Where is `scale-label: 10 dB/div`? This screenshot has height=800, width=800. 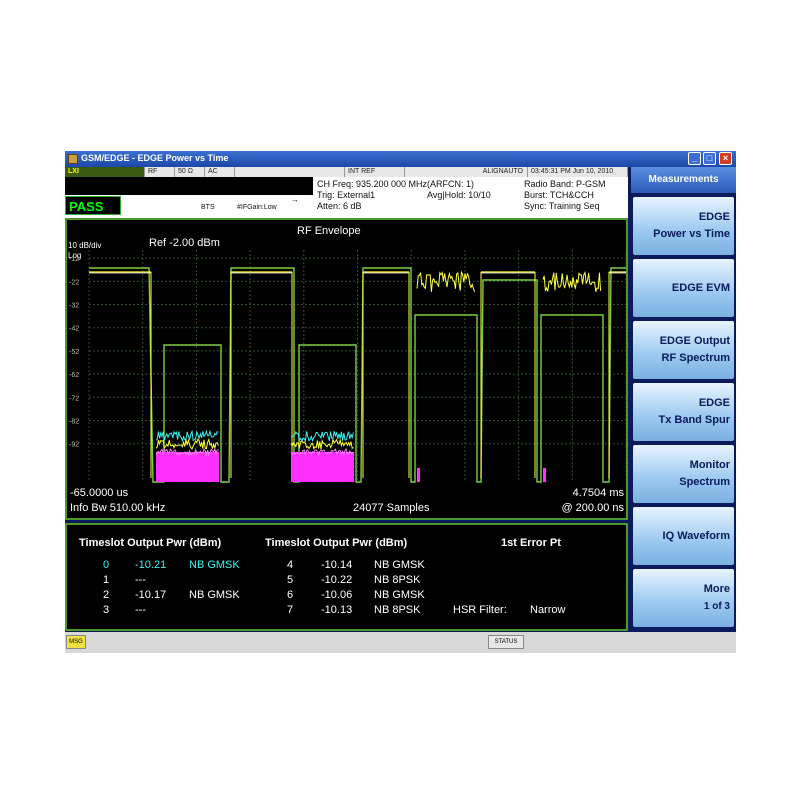 scale-label: 10 dB/div is located at coordinates (84, 245).